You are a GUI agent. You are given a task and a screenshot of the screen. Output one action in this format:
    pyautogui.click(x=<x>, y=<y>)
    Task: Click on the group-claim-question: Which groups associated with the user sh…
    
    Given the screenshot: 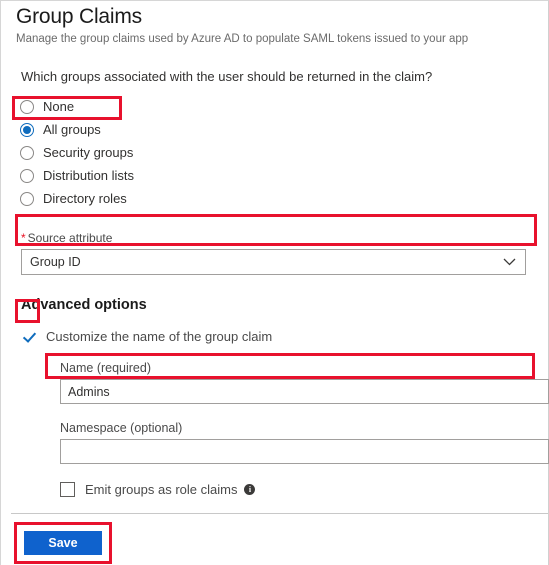 What is the action you would take?
    pyautogui.click(x=227, y=76)
    